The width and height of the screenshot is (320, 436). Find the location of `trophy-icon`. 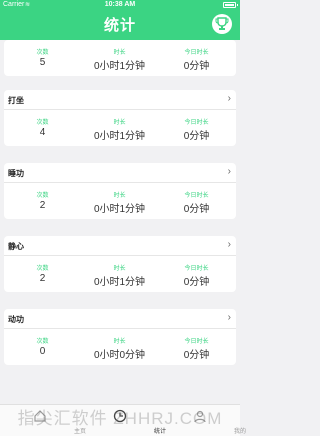

trophy-icon is located at coordinates (222, 24).